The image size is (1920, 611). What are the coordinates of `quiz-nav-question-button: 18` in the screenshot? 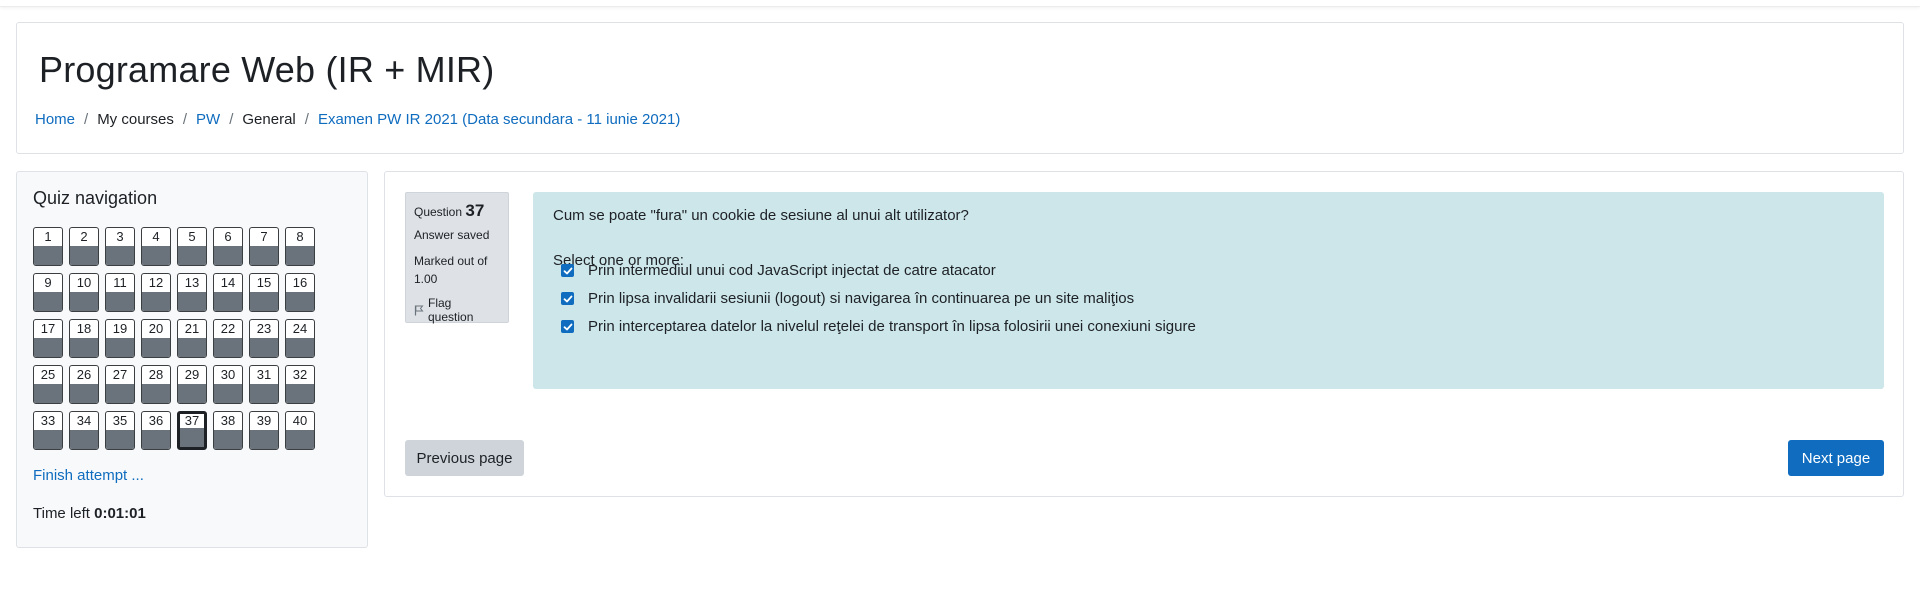 It's located at (84, 338).